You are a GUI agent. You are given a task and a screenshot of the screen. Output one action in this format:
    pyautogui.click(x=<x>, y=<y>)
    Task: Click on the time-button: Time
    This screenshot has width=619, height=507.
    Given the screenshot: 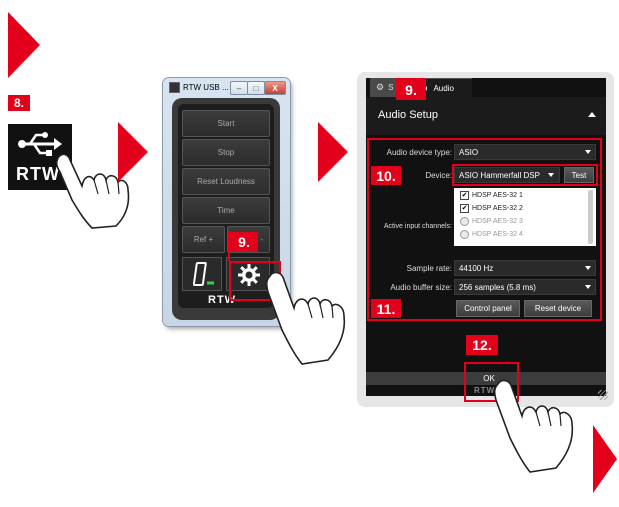 What is the action you would take?
    pyautogui.click(x=226, y=210)
    